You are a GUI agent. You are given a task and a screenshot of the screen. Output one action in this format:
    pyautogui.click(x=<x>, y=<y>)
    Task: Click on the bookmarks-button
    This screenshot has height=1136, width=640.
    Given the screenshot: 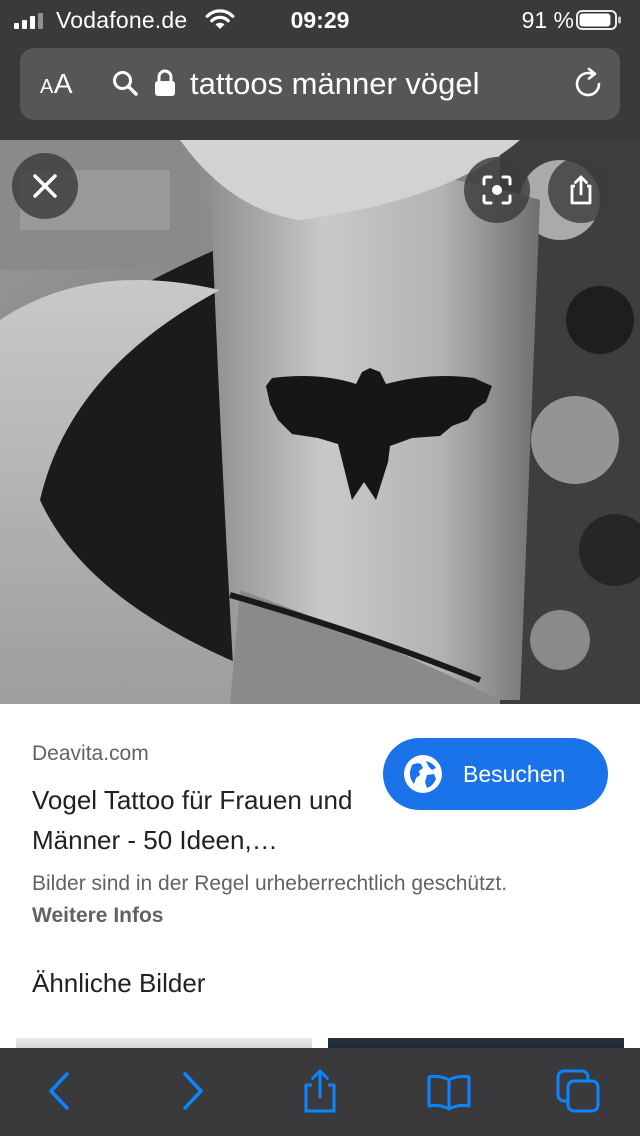 What is the action you would take?
    pyautogui.click(x=449, y=1091)
    